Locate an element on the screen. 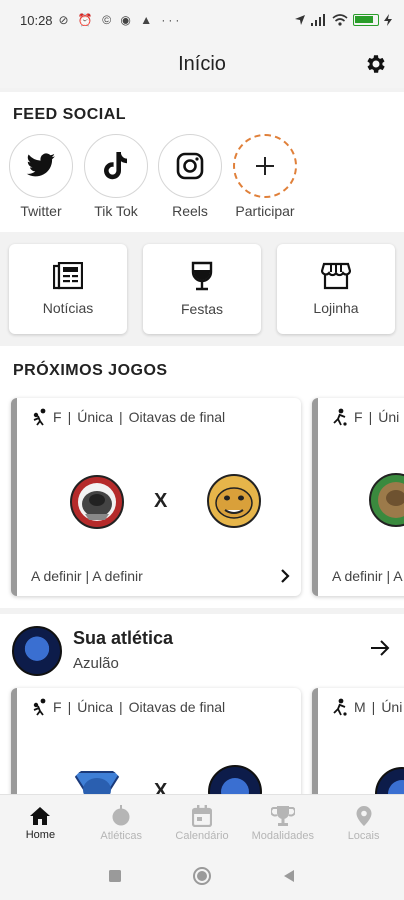 The height and width of the screenshot is (900, 404). battery-icon is located at coordinates (366, 20).